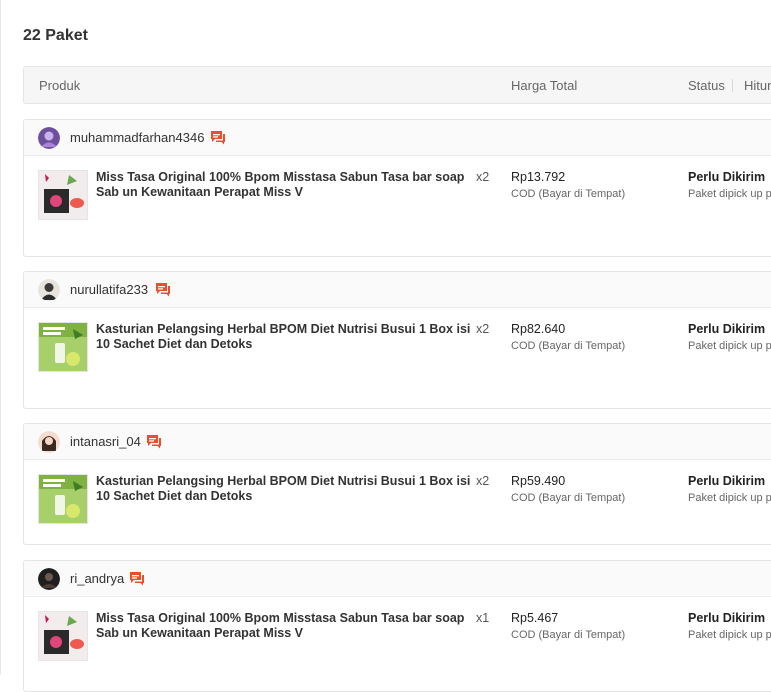 Image resolution: width=771 pixels, height=692 pixels. What do you see at coordinates (706, 85) in the screenshot?
I see `column-header-status: Status` at bounding box center [706, 85].